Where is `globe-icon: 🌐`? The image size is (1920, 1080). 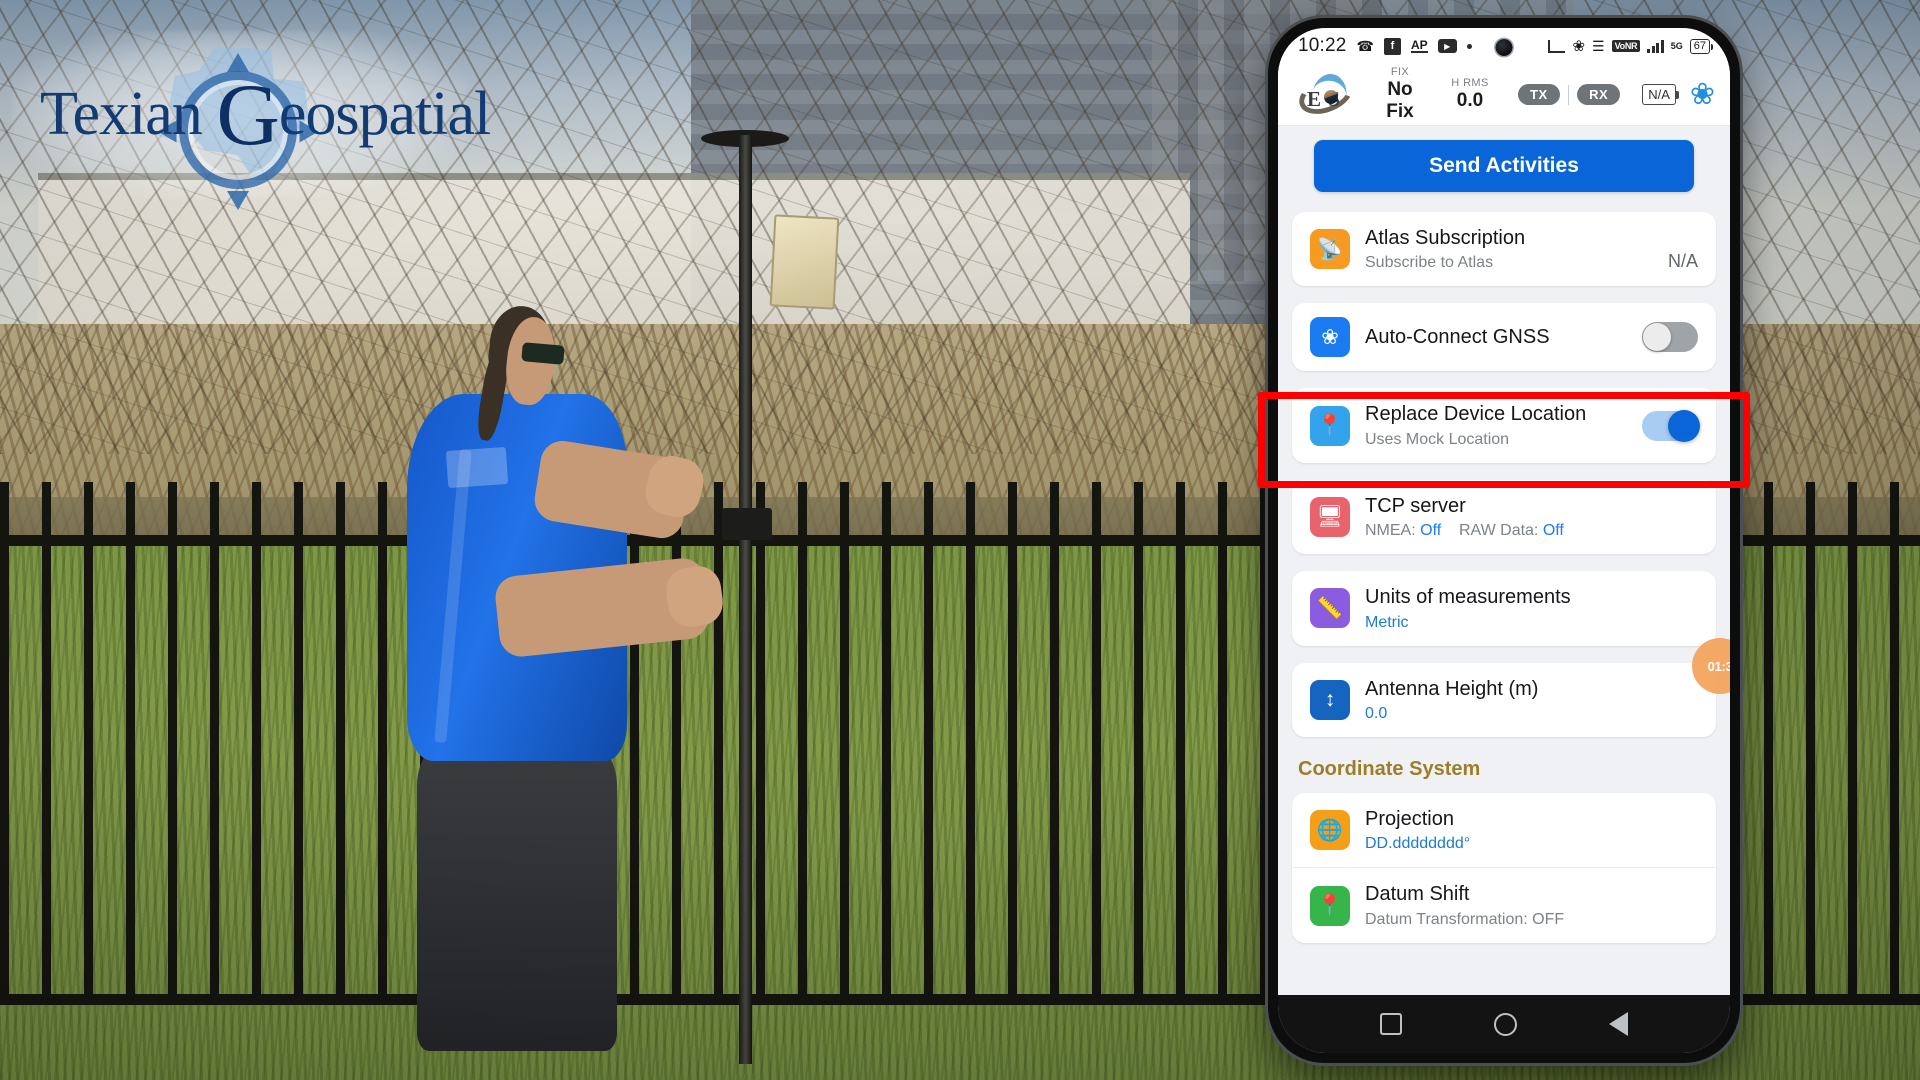 globe-icon: 🌐 is located at coordinates (1330, 830).